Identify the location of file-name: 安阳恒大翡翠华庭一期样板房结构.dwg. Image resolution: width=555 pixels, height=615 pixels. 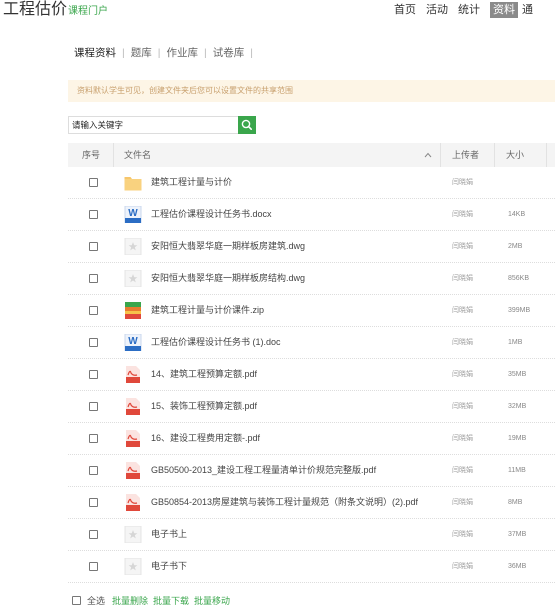
(228, 278).